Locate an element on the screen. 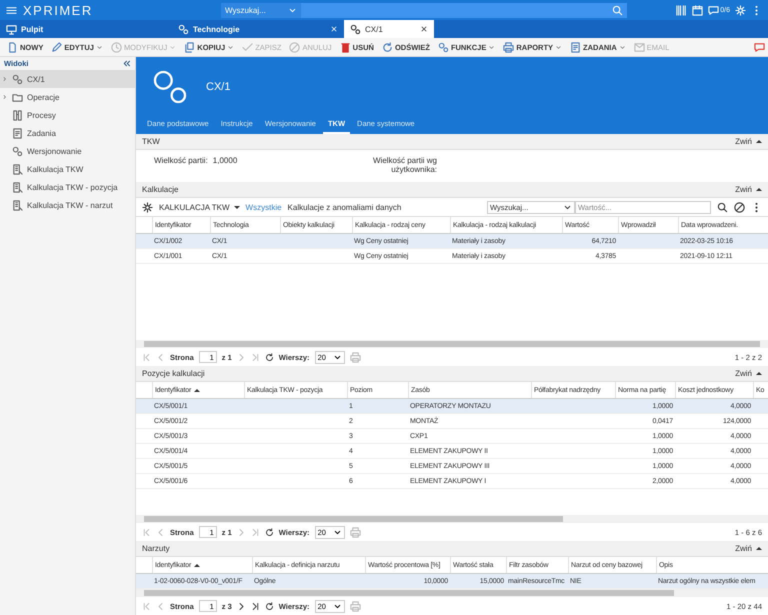  tab: Pulpit is located at coordinates (86, 29).